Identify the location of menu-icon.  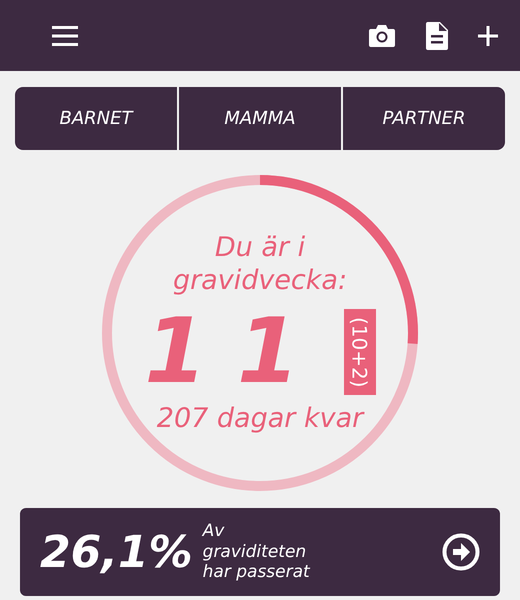
(65, 35).